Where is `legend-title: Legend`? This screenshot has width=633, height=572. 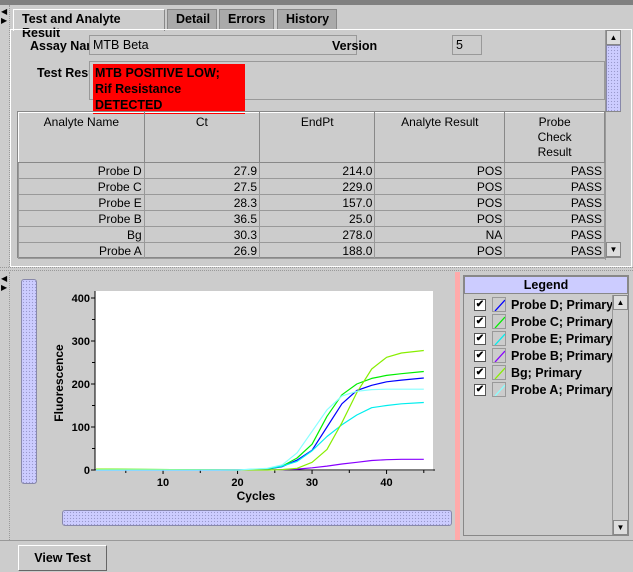 legend-title: Legend is located at coordinates (546, 285).